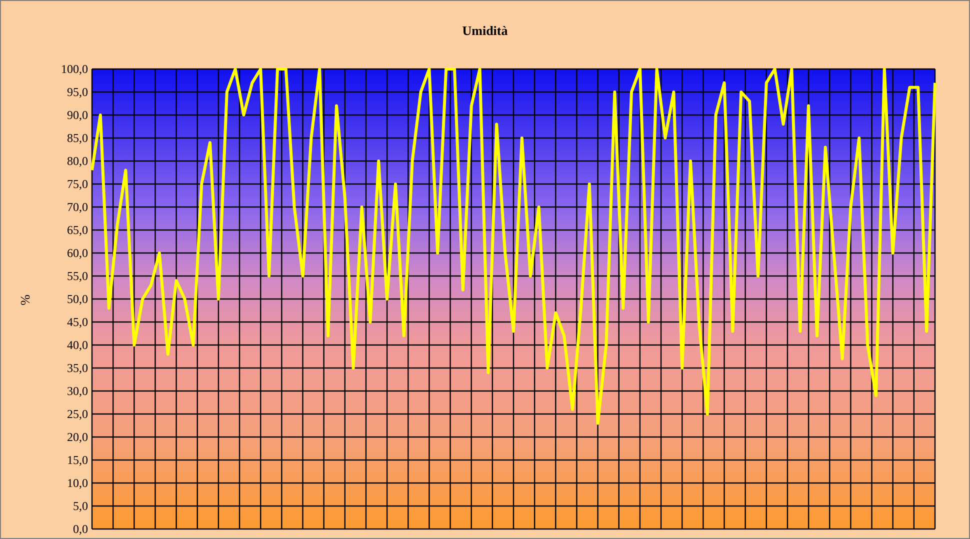 The image size is (970, 539). I want to click on axis-tick-label: 5,0, so click(80, 506).